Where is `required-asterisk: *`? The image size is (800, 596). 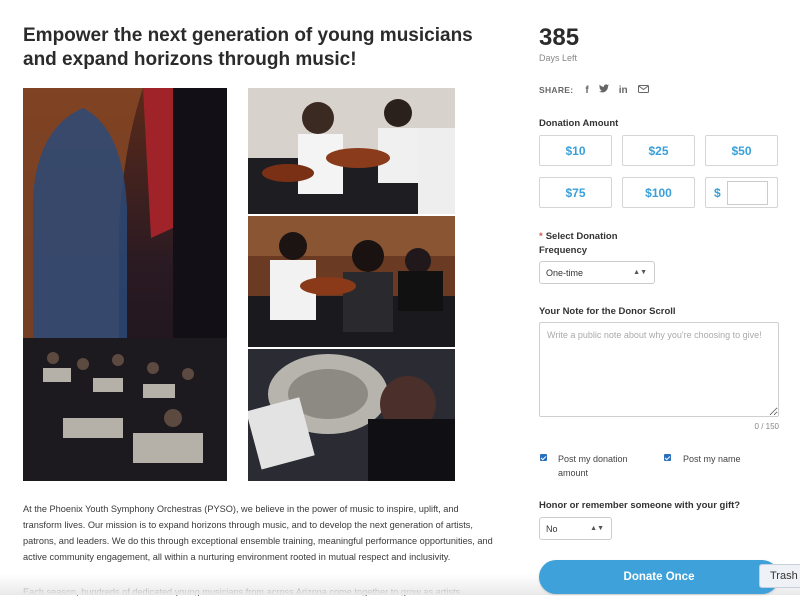 required-asterisk: * is located at coordinates (541, 236).